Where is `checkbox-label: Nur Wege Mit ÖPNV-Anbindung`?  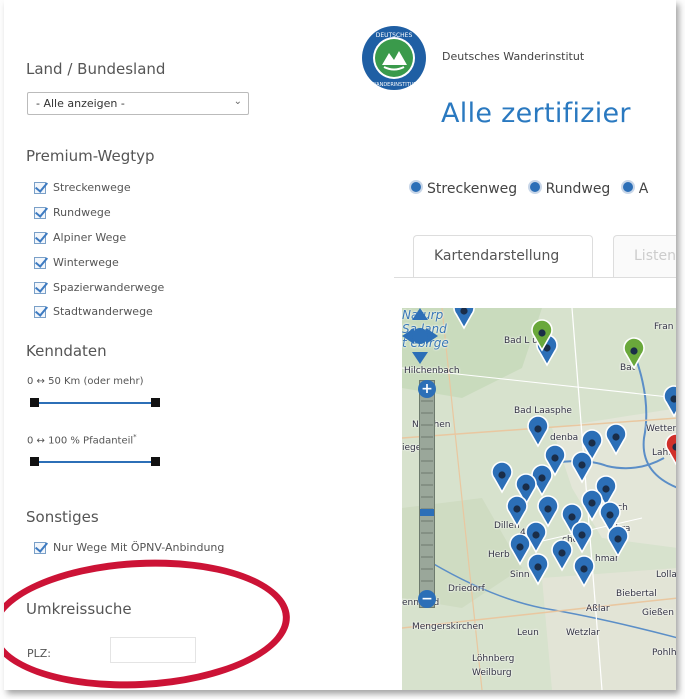 checkbox-label: Nur Wege Mit ÖPNV-Anbindung is located at coordinates (139, 547).